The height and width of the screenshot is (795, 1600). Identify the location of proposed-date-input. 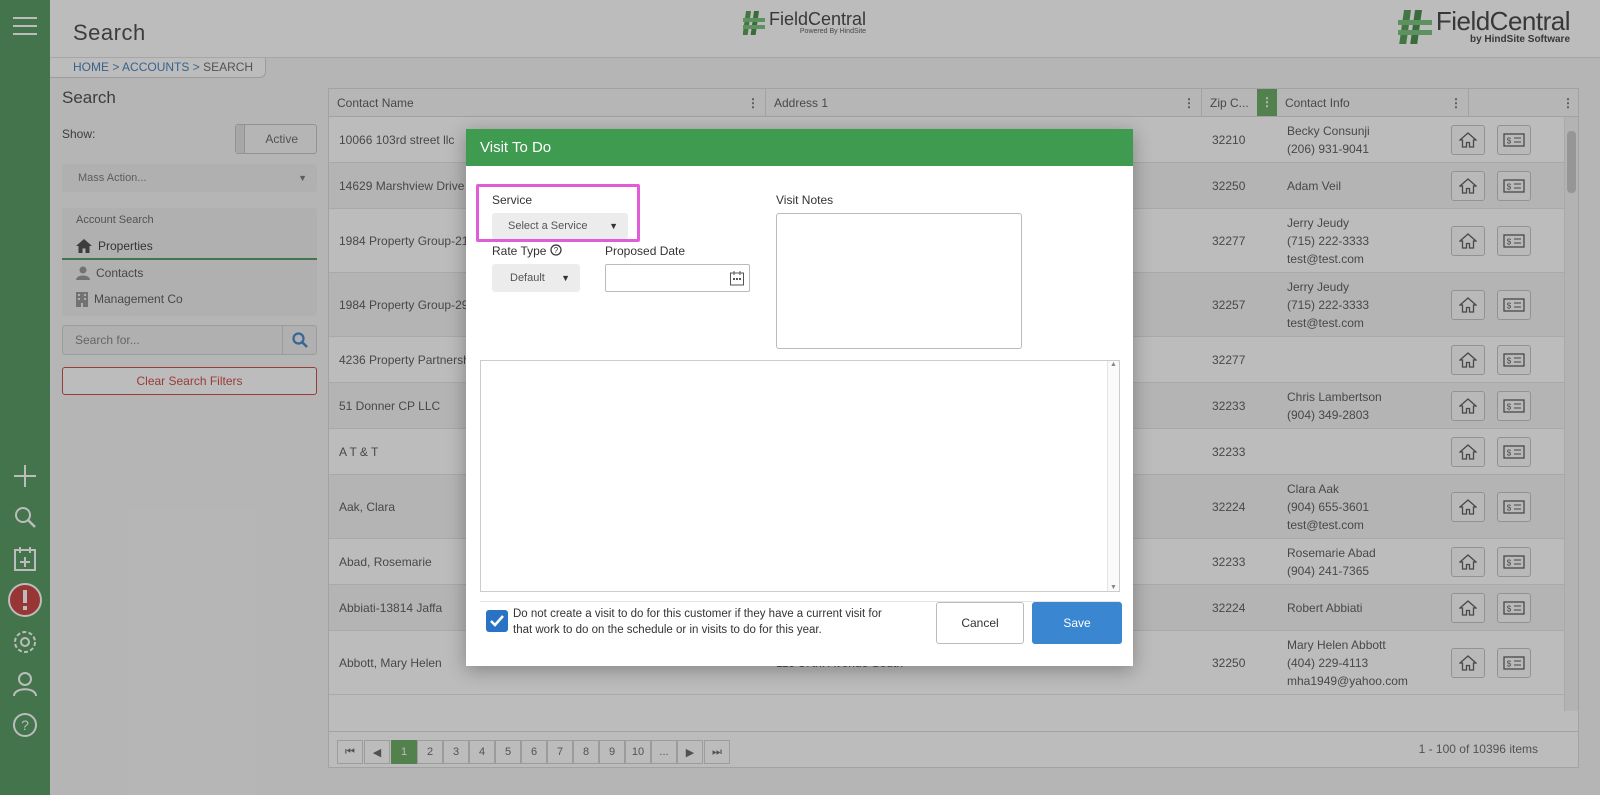
(677, 278).